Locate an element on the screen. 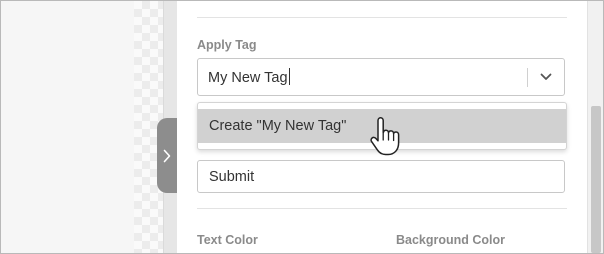 This screenshot has height=254, width=604. dropdown-toggle is located at coordinates (546, 77).